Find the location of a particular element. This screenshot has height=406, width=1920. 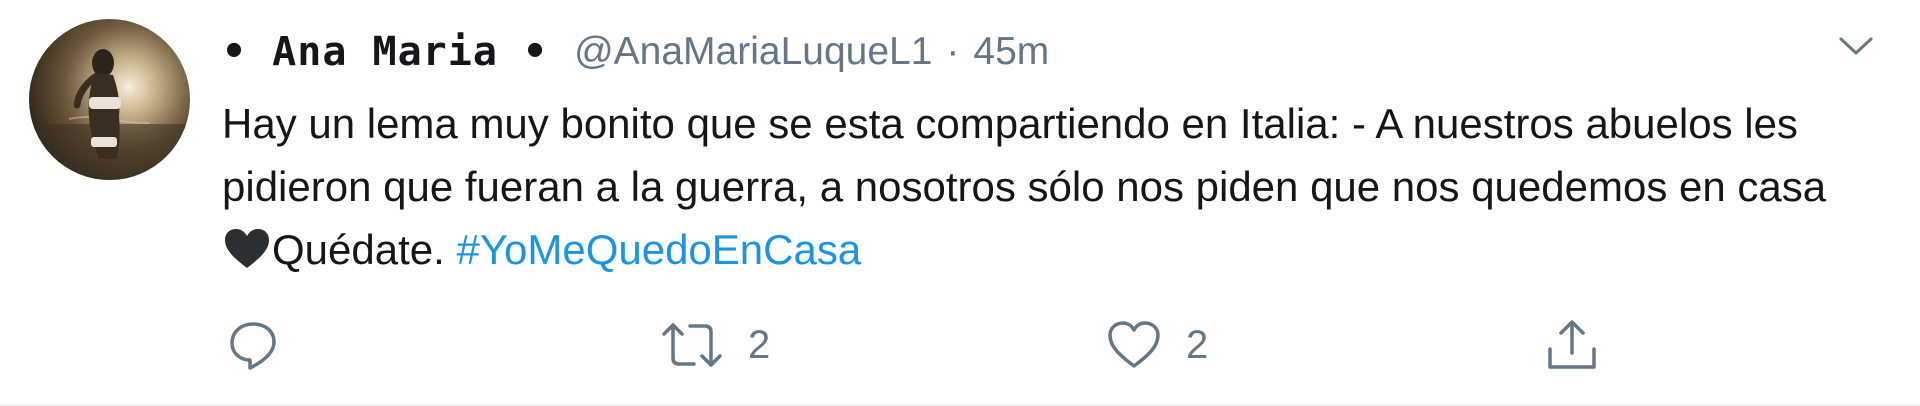

like-button: 2 is located at coordinates (1157, 345).